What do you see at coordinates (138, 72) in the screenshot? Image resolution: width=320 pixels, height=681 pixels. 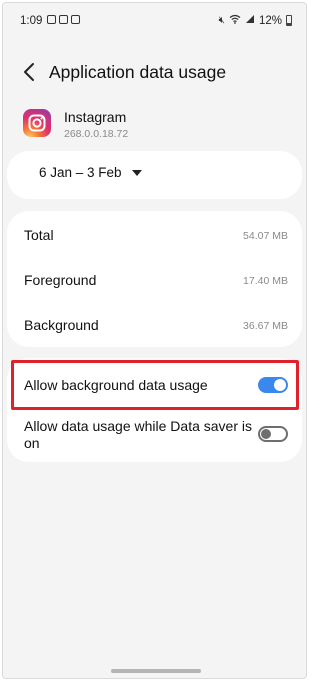 I see `page-title: Application data usage` at bounding box center [138, 72].